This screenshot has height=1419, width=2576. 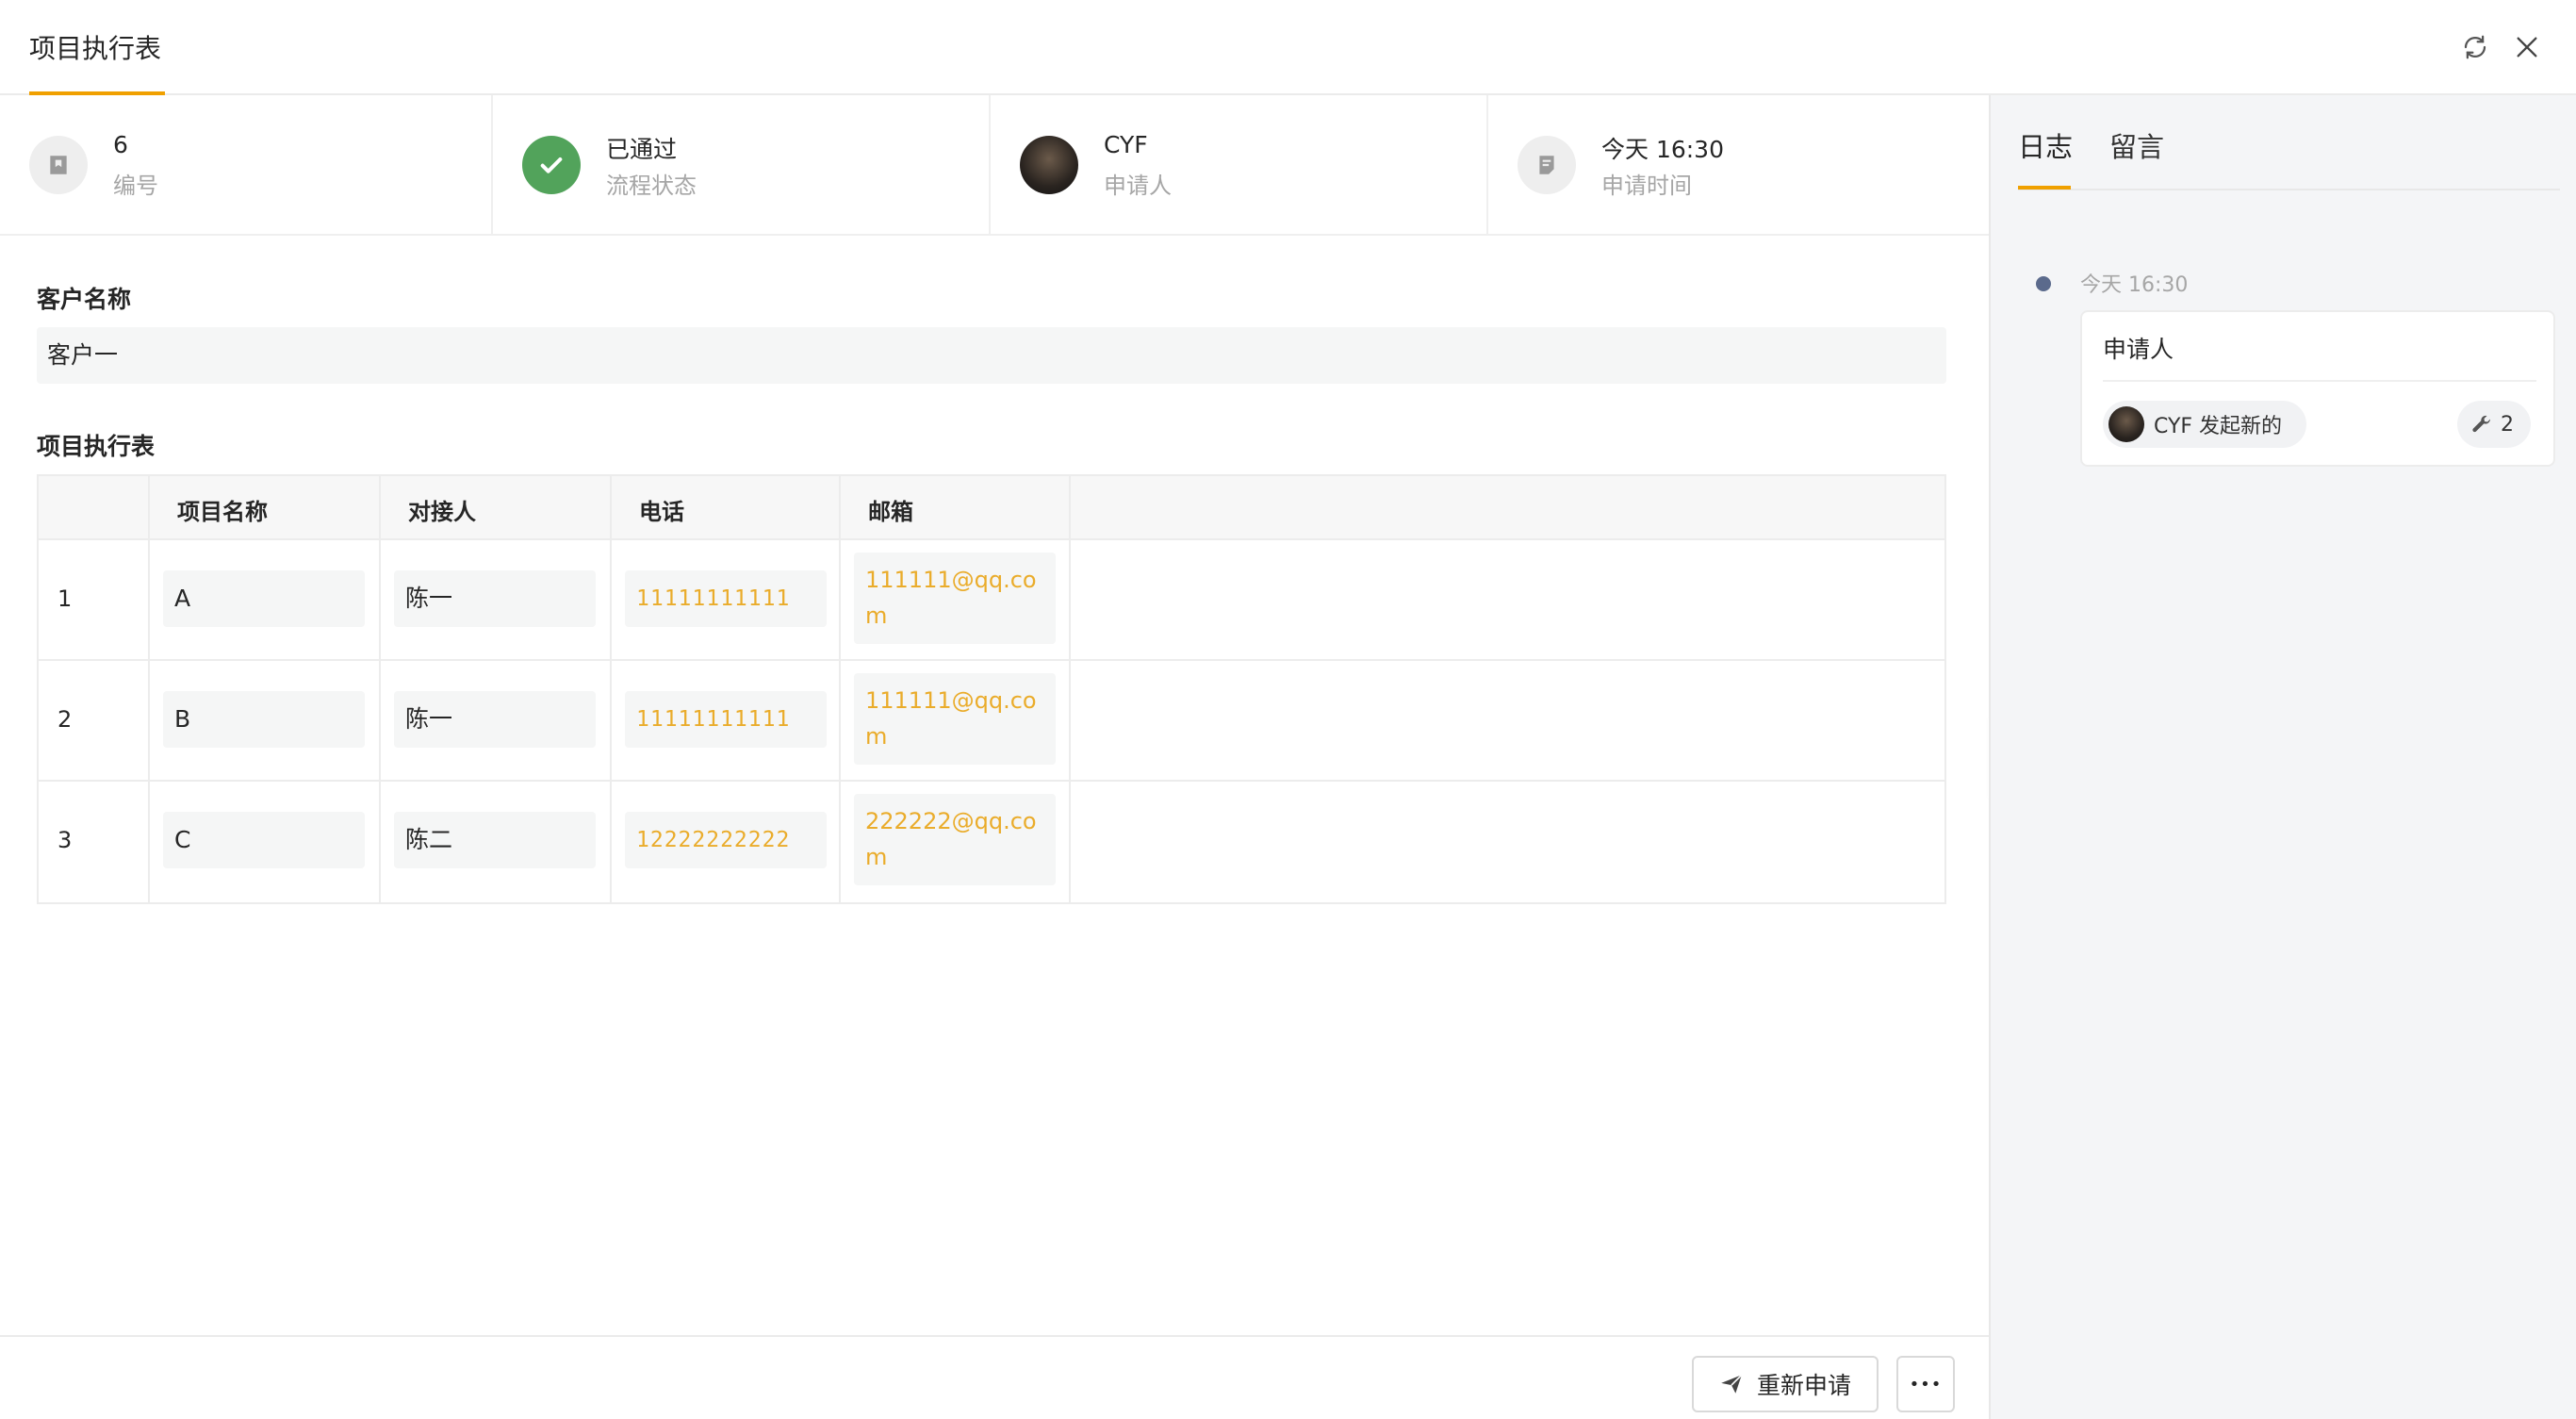 What do you see at coordinates (1138, 186) in the screenshot?
I see `applicant-label: 申请人` at bounding box center [1138, 186].